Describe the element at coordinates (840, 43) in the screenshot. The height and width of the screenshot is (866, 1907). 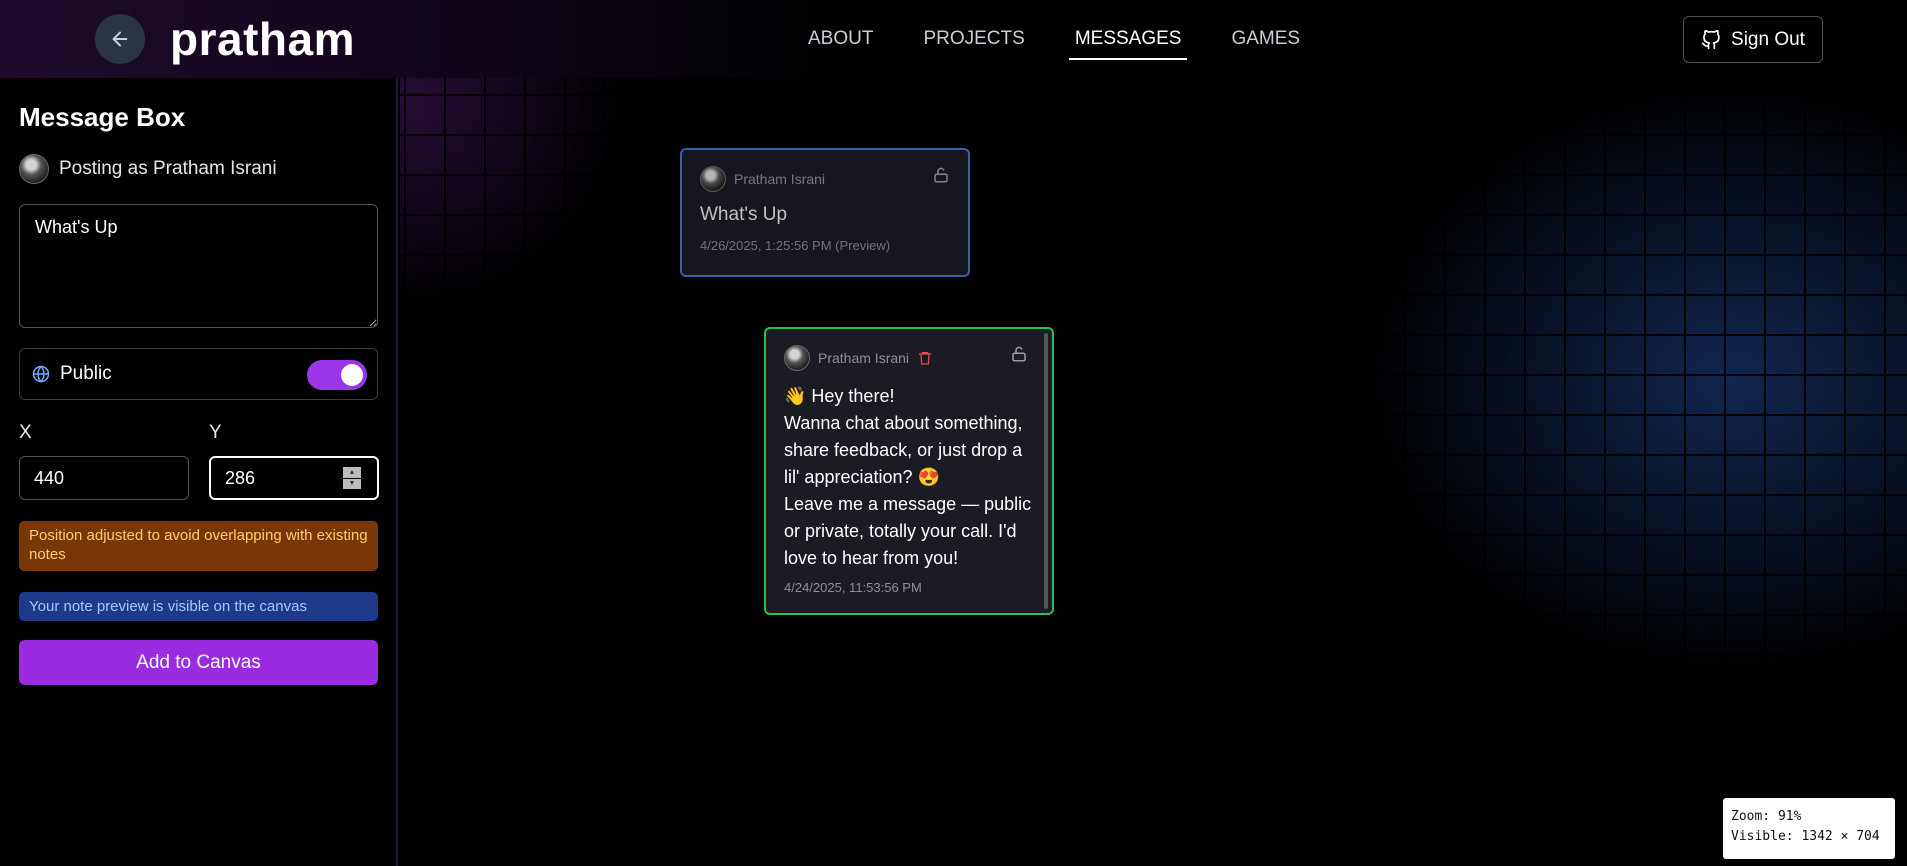
I see `nav-about: ABOUT` at that location.